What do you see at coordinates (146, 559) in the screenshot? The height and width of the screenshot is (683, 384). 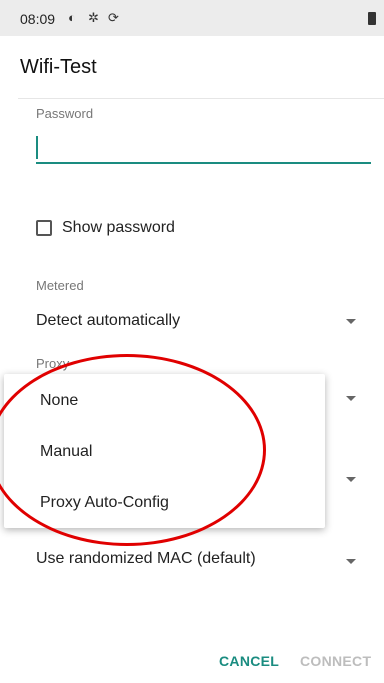 I see `privacy-select: Use randomized MAC (default)` at bounding box center [146, 559].